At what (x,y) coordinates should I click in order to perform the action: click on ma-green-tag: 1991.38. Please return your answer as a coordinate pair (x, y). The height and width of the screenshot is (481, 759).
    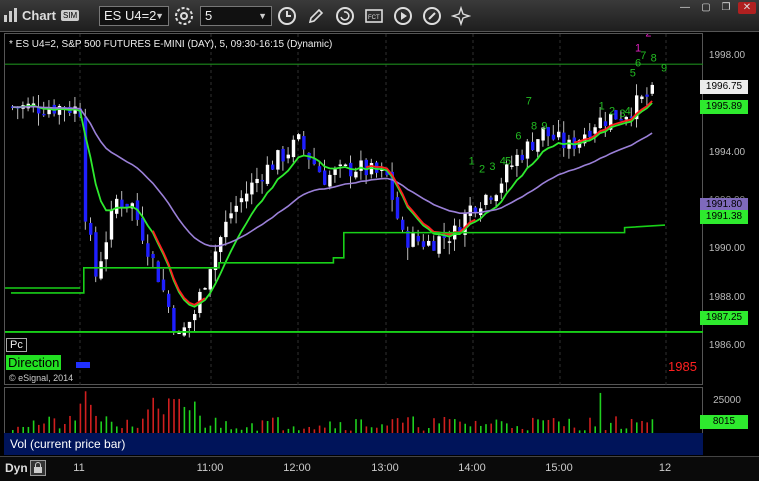
    Looking at the image, I should click on (724, 217).